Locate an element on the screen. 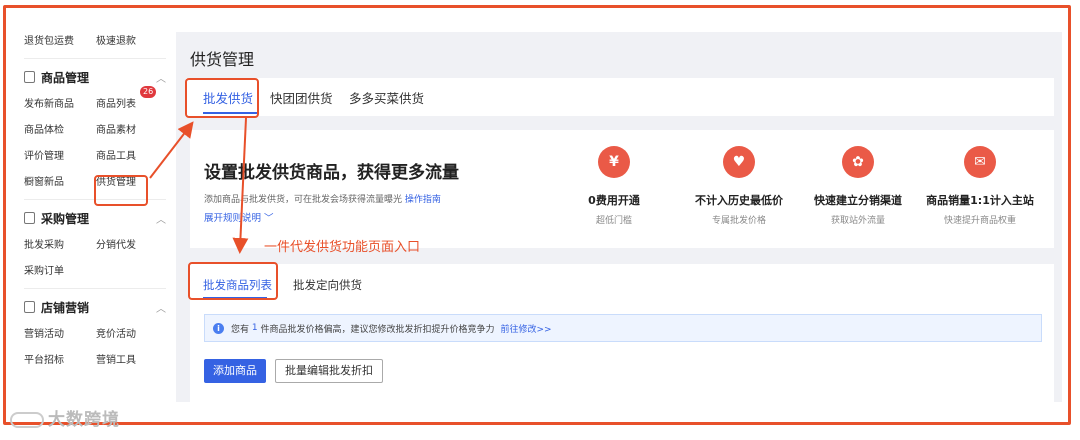 The image size is (1080, 440). watermark-text: 大数跨境 is located at coordinates (84, 420).